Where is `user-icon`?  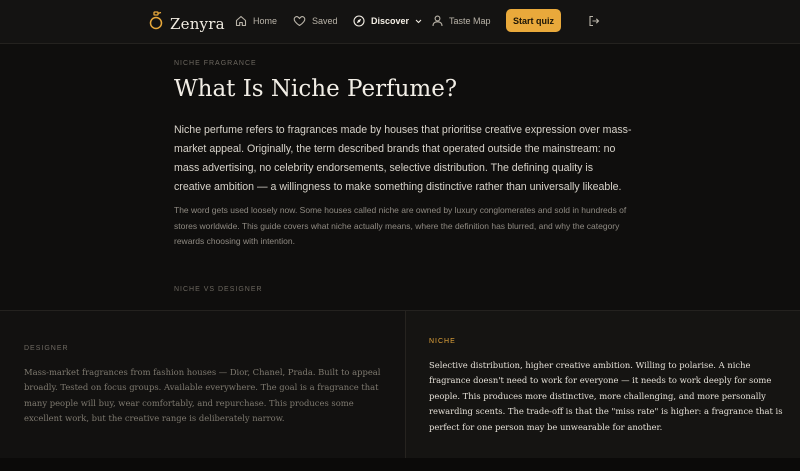 user-icon is located at coordinates (437, 21).